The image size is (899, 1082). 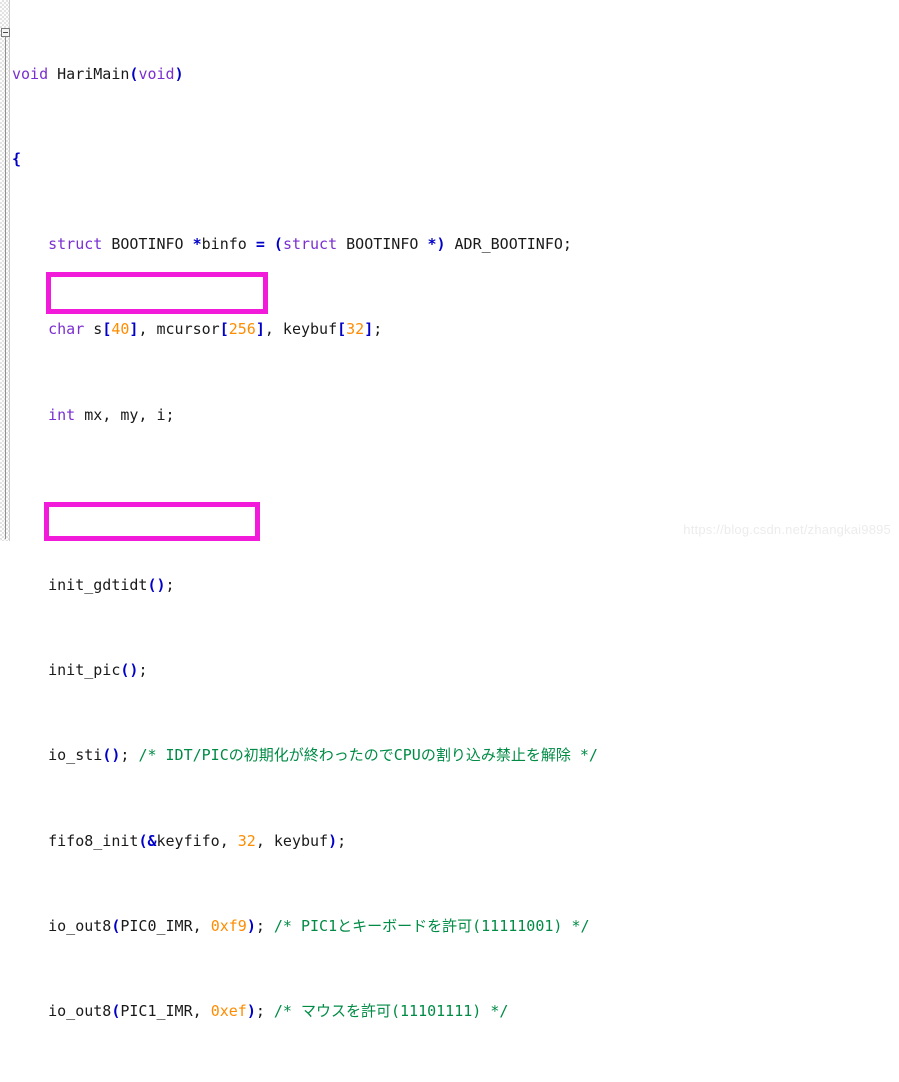 What do you see at coordinates (17, 159) in the screenshot?
I see `token-operator: {` at bounding box center [17, 159].